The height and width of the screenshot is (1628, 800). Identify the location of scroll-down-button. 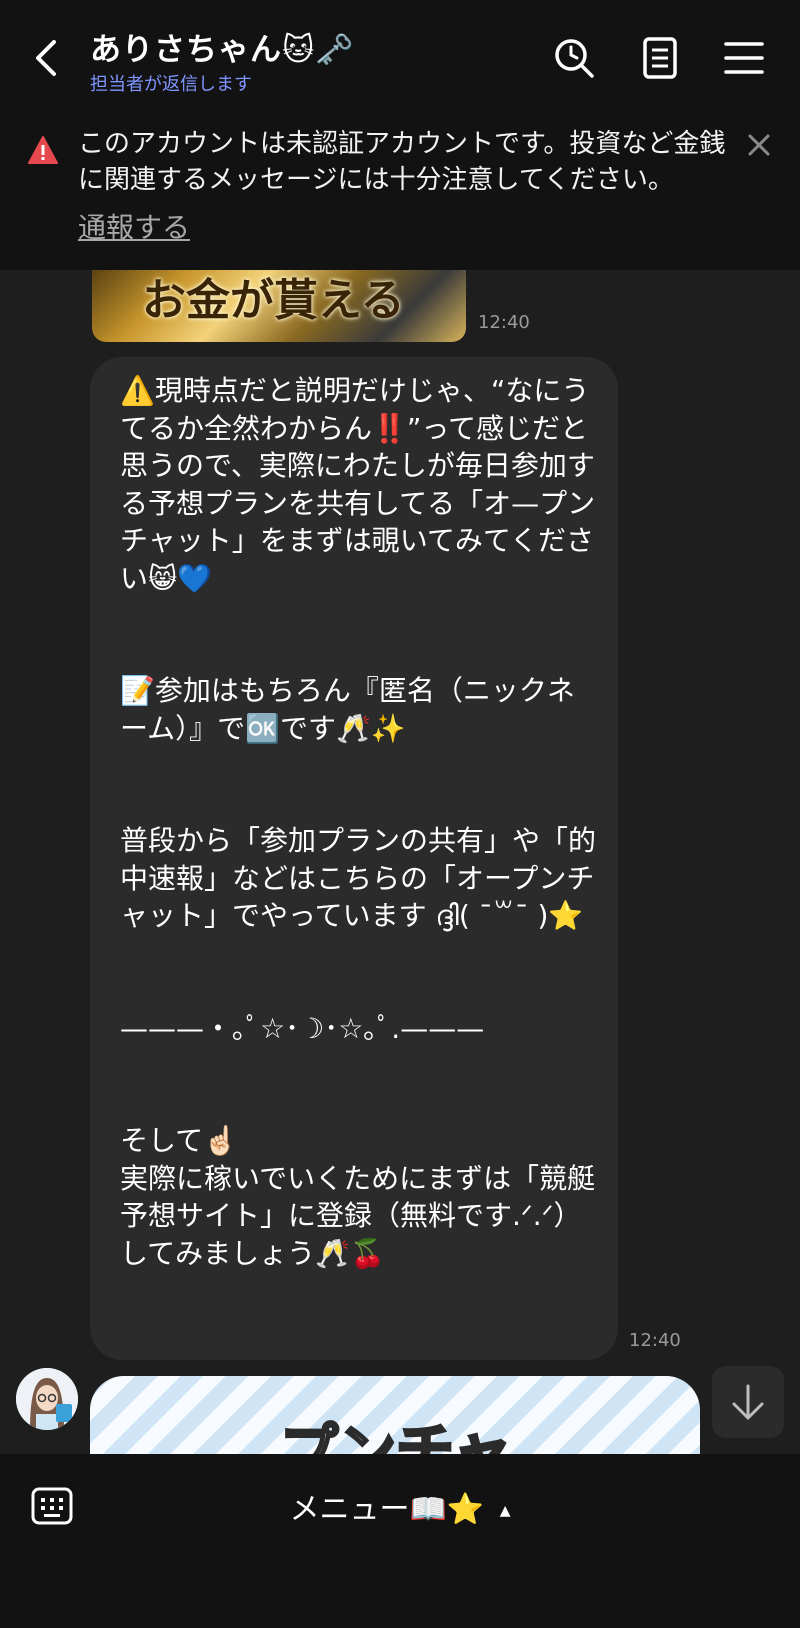
(748, 1402).